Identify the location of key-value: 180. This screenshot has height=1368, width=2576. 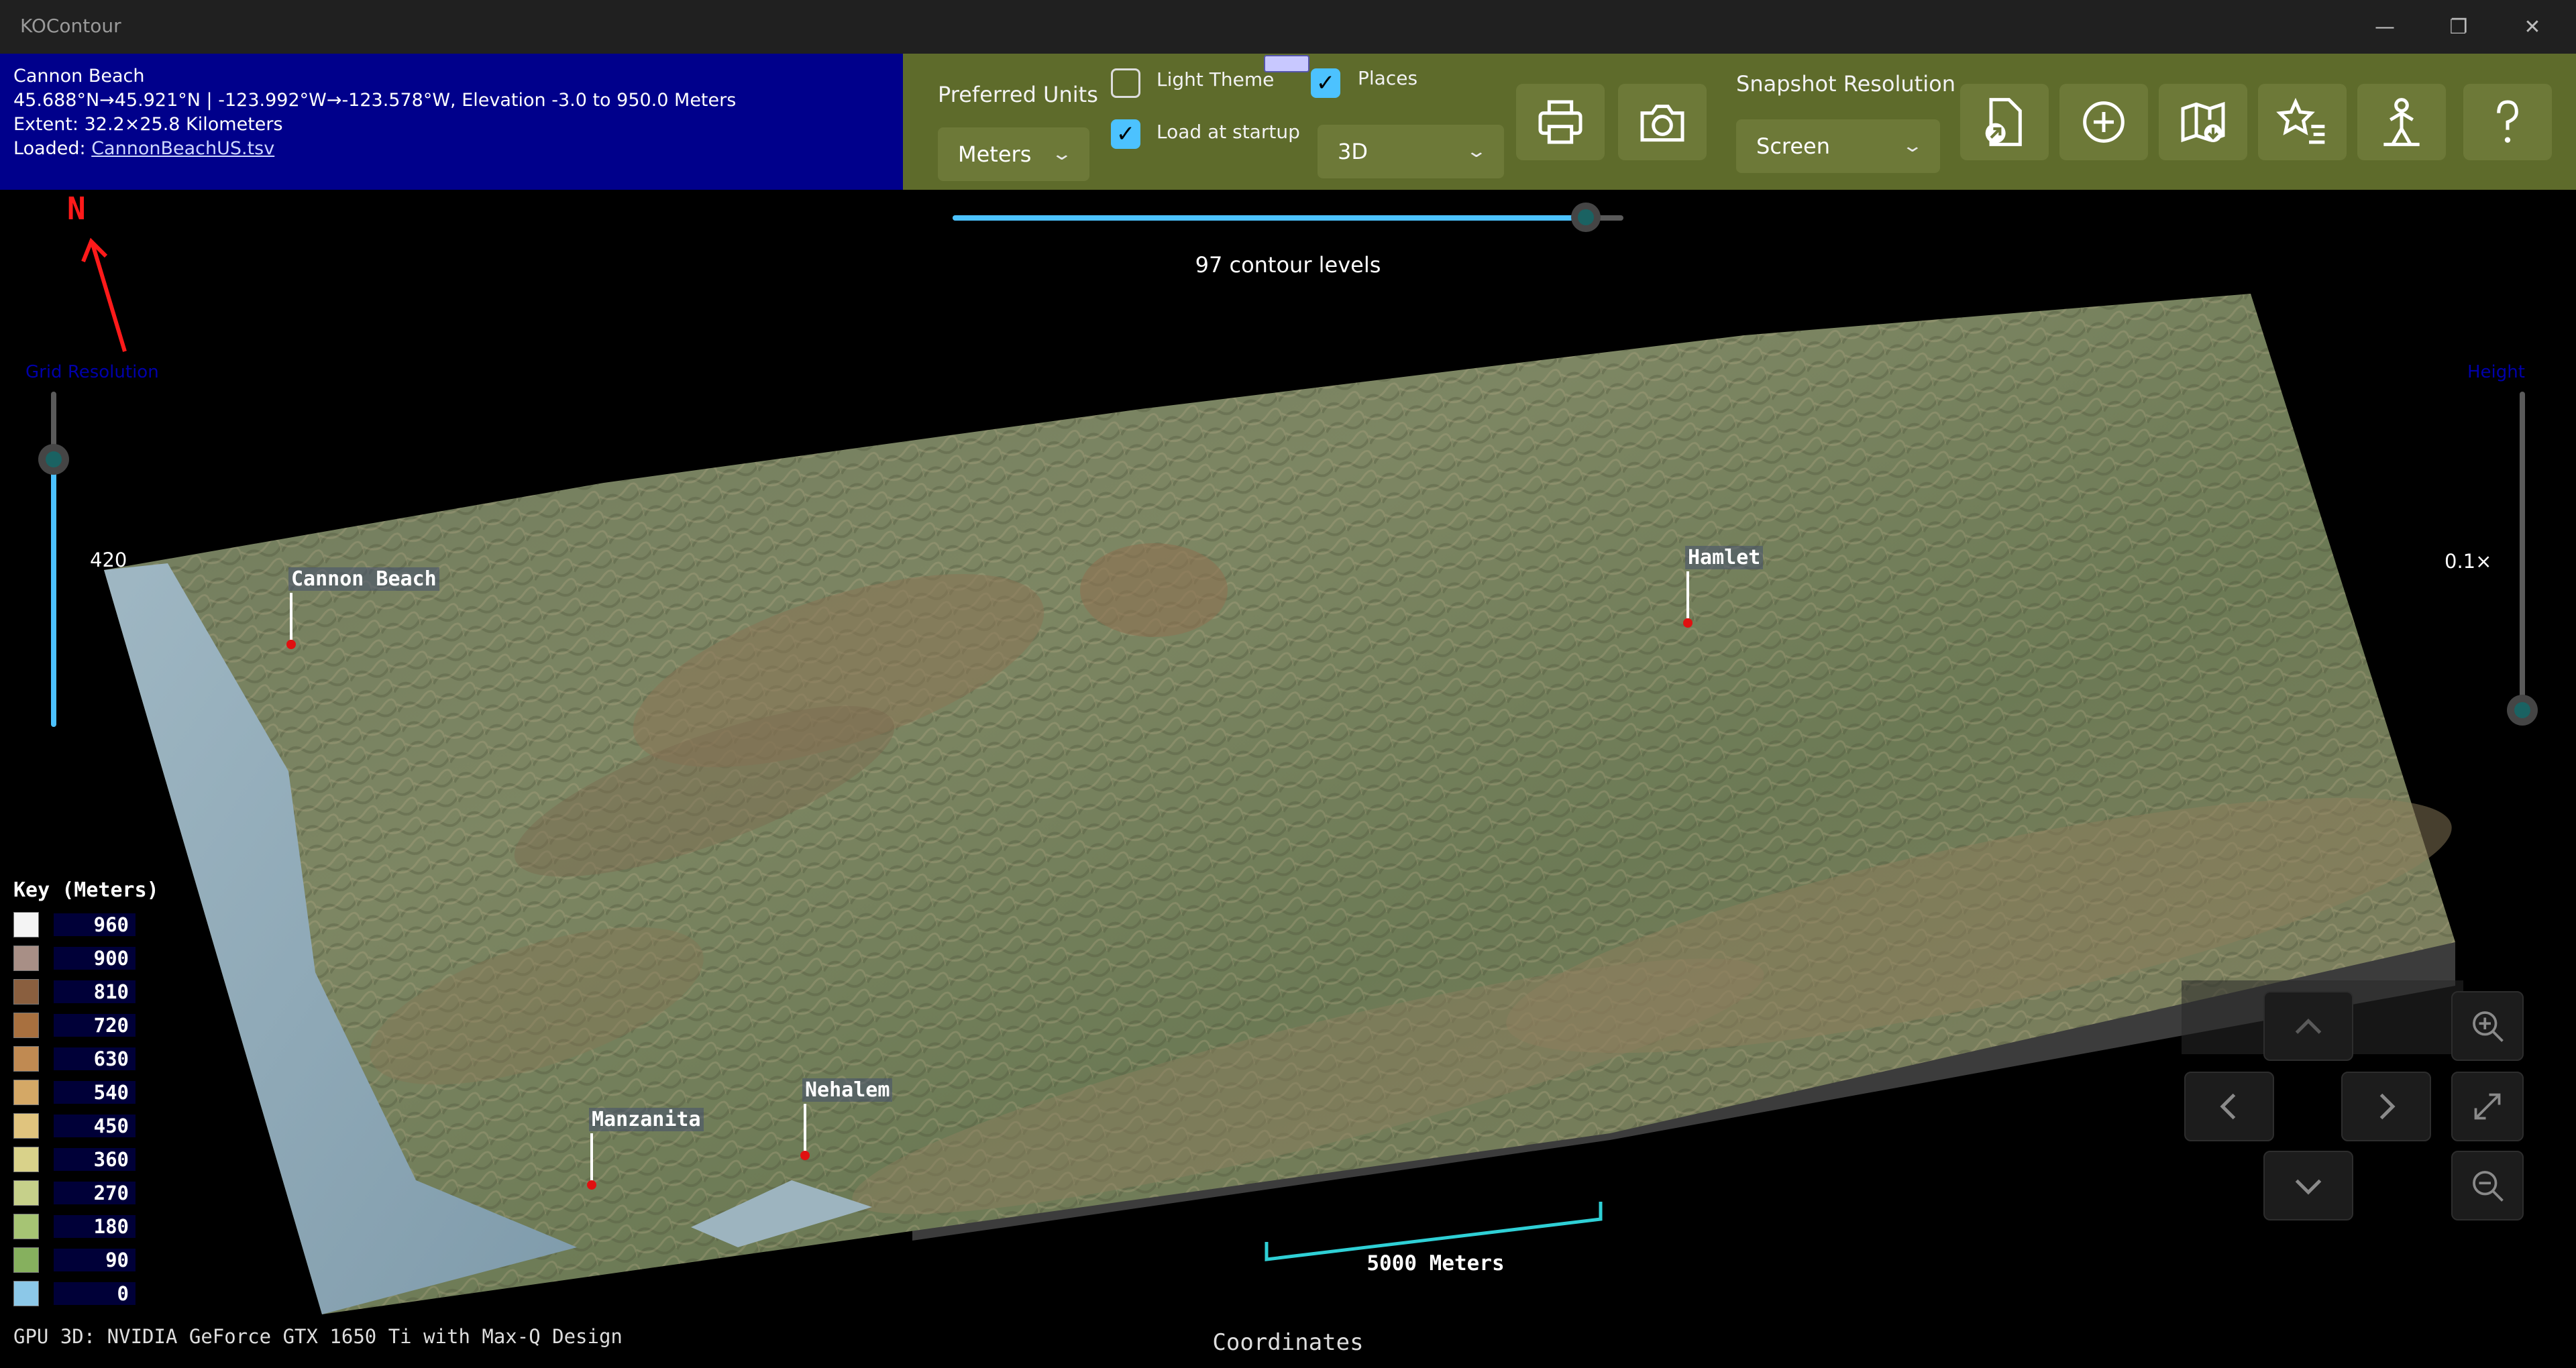
(95, 1226).